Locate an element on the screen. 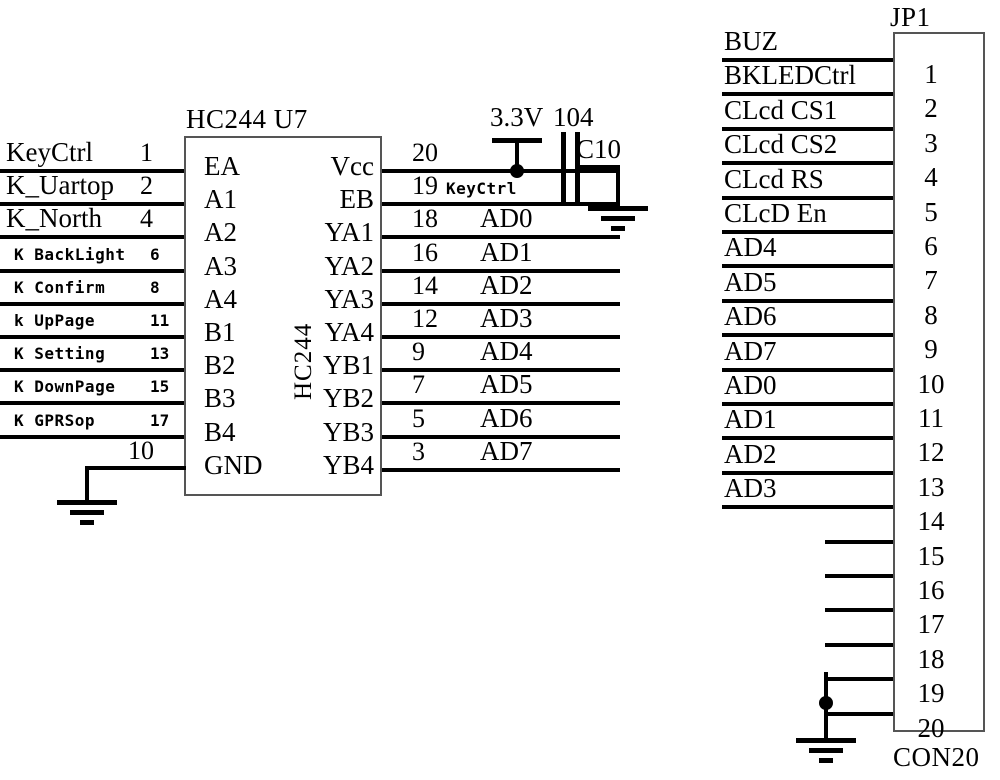  jp1-net-label-8: AD5 is located at coordinates (750, 282).